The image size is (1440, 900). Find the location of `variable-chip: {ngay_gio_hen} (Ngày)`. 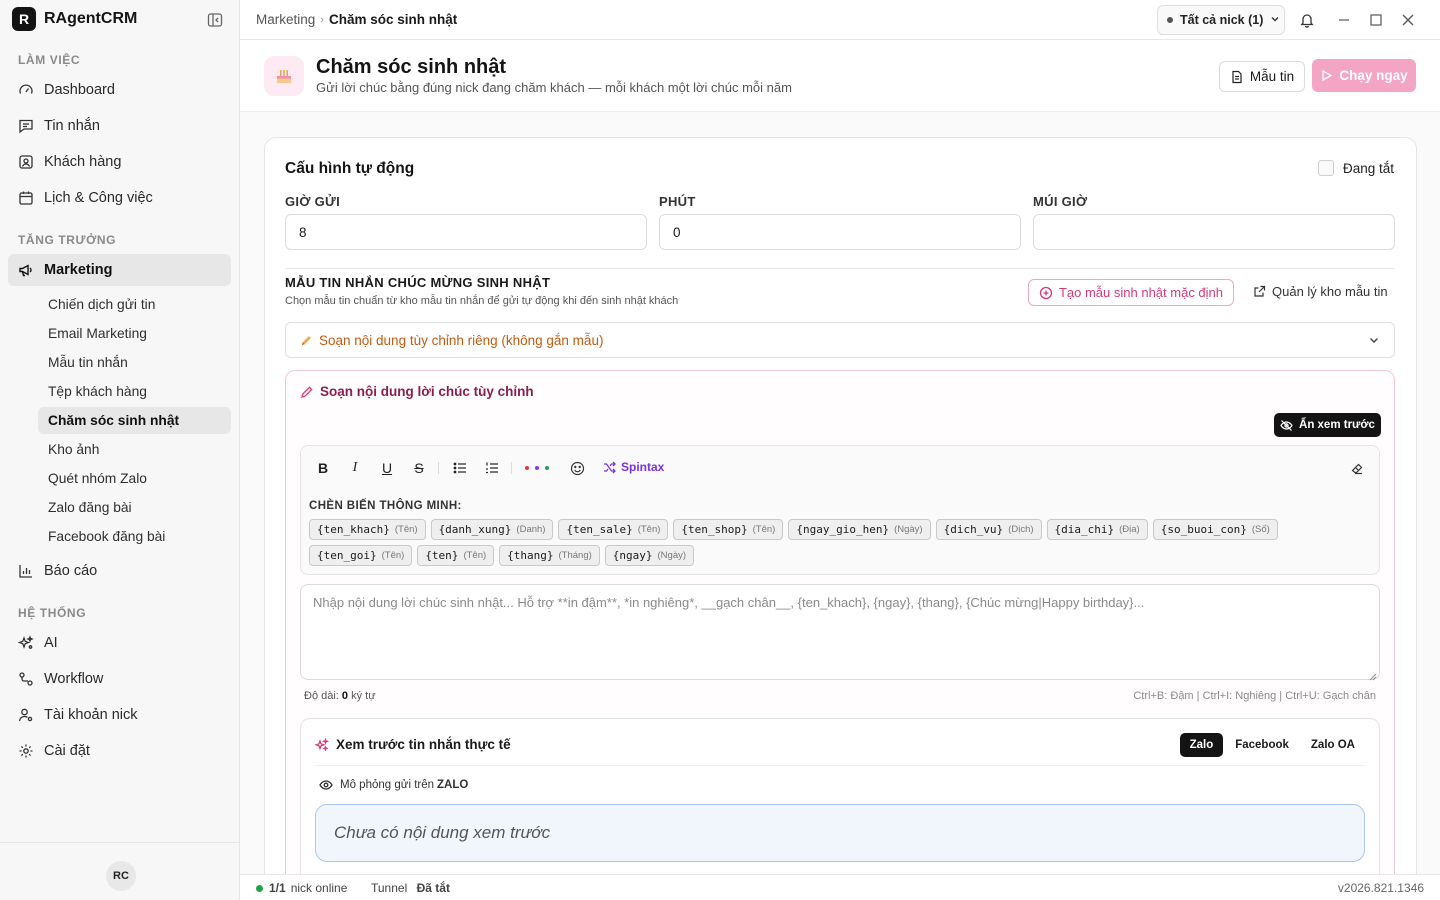

variable-chip: {ngay_gio_hen} (Ngày) is located at coordinates (859, 529).